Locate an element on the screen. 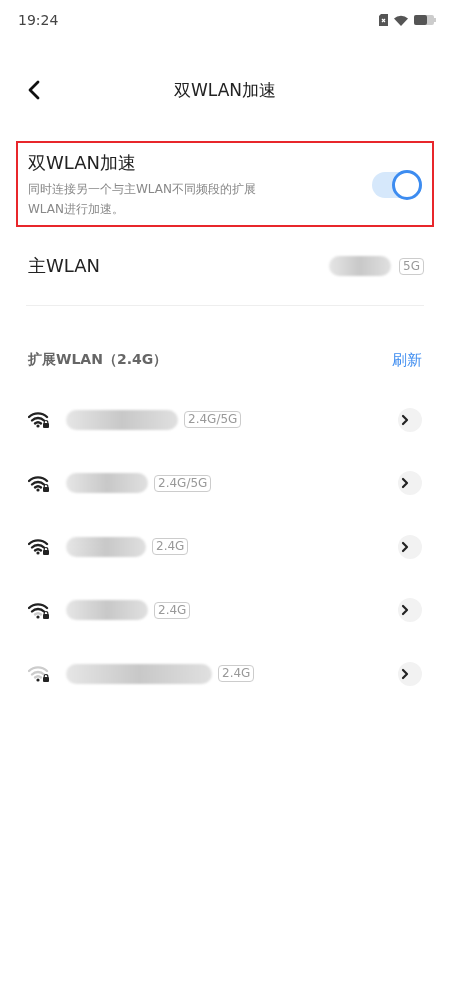 This screenshot has height=1006, width=450. page-title: 双WLAN加速 is located at coordinates (225, 90).